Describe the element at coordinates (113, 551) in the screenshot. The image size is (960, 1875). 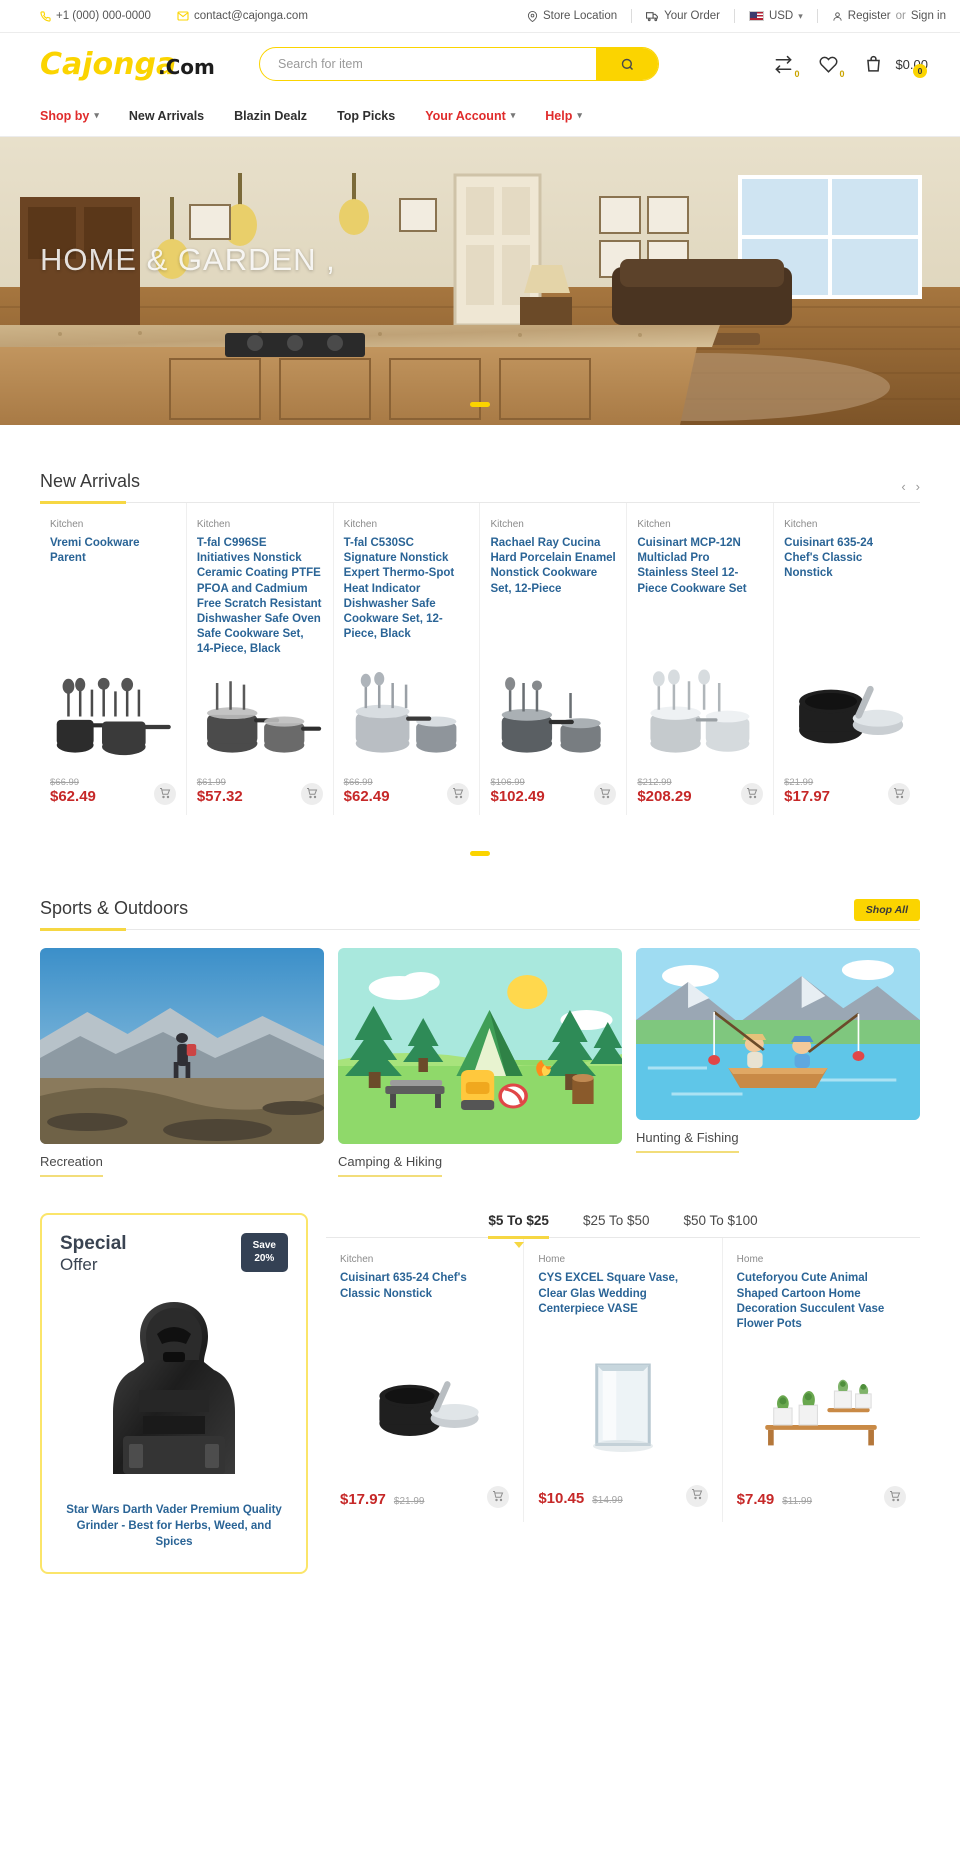
I see `product-name-link: Vremi Cookware Parent` at that location.